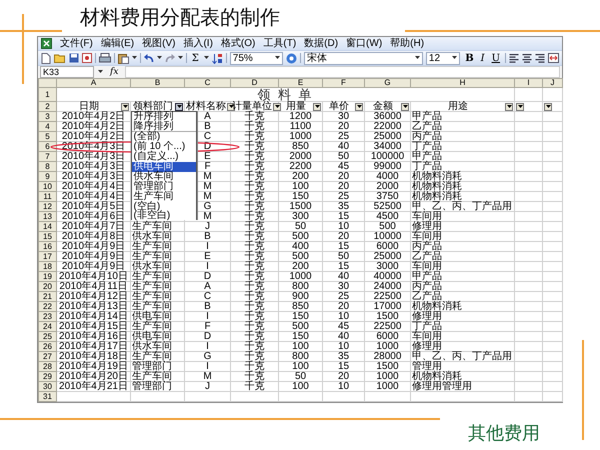  I want to click on row-header: 14, so click(47, 227).